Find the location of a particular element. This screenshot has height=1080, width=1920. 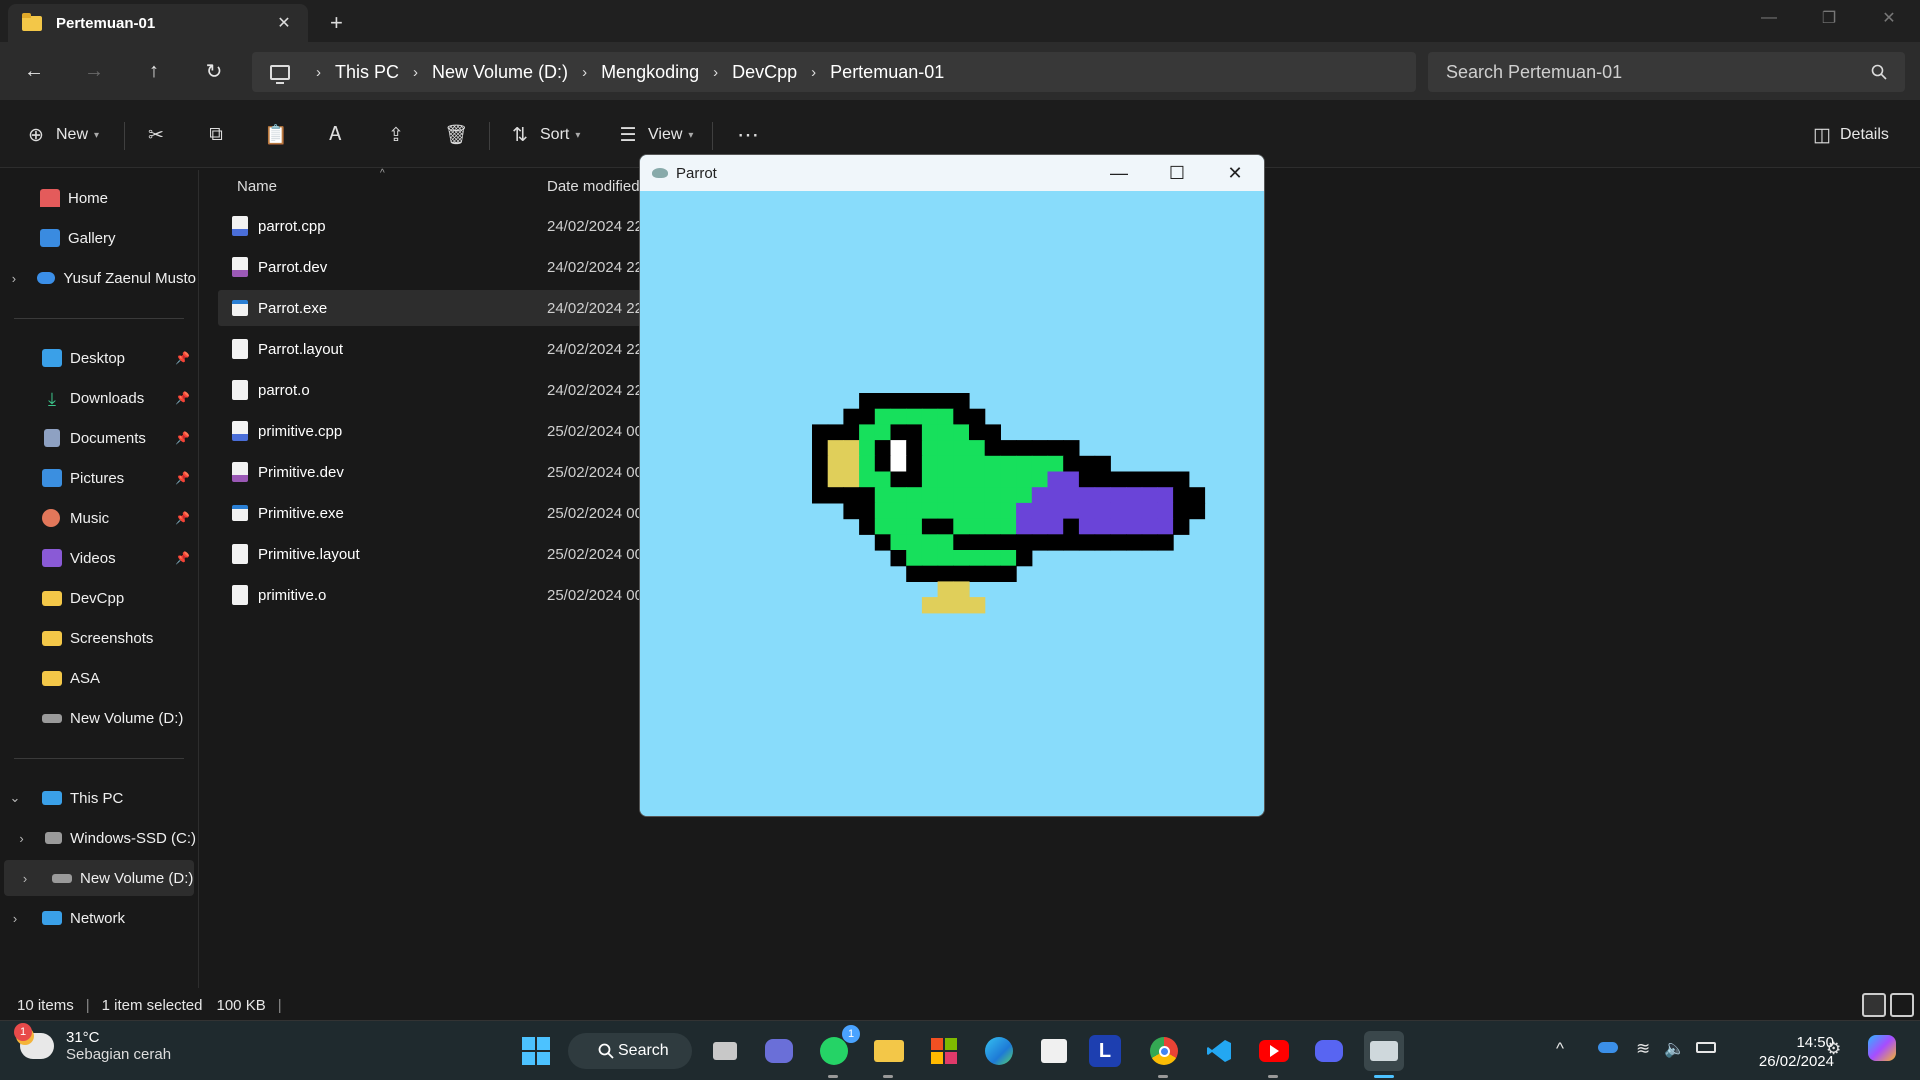

sidebar-item-downloads: ⤓ Downloads 📌 is located at coordinates (98, 398).